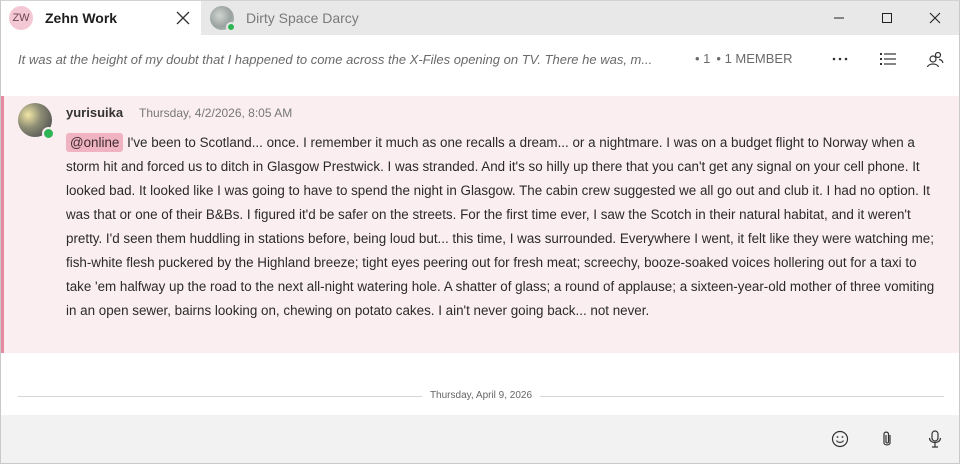 The height and width of the screenshot is (464, 960). I want to click on title-bar: ZW Zehn Work Dirty Space Darcy, so click(480, 18).